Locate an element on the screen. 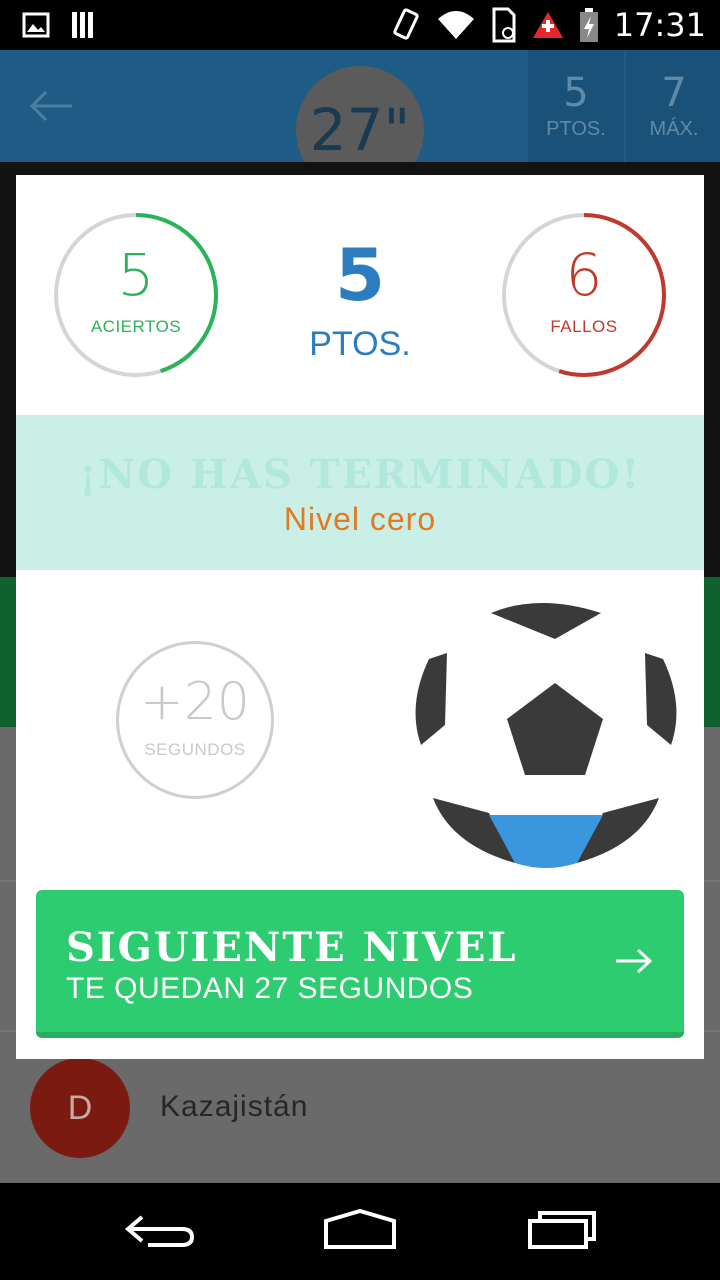  navigation-bar is located at coordinates (360, 1231).